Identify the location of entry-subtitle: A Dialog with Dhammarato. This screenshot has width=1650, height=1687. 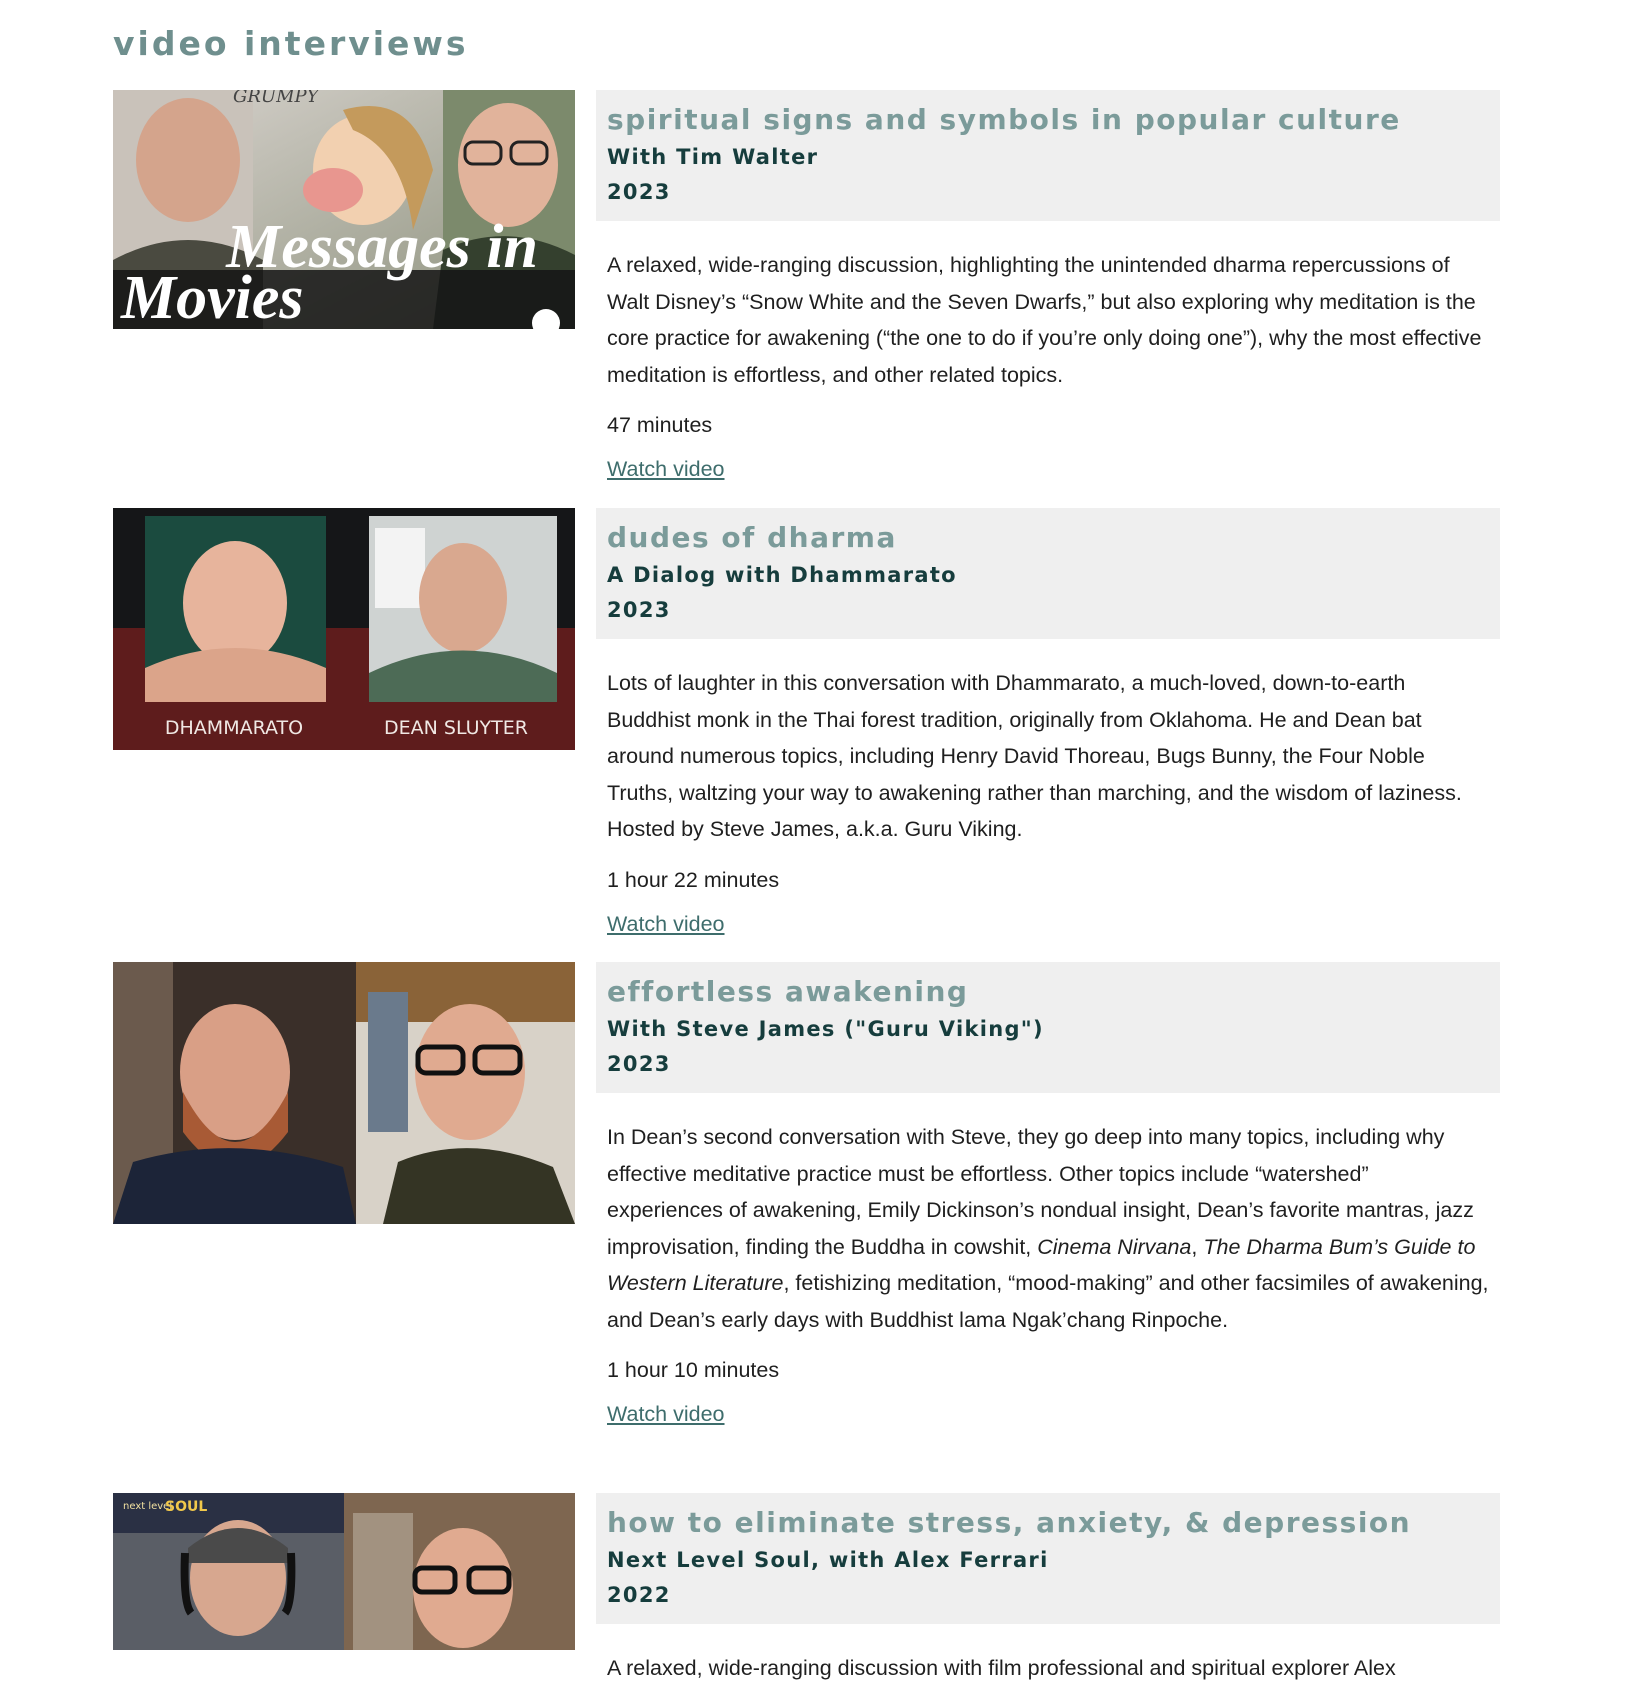
(782, 575).